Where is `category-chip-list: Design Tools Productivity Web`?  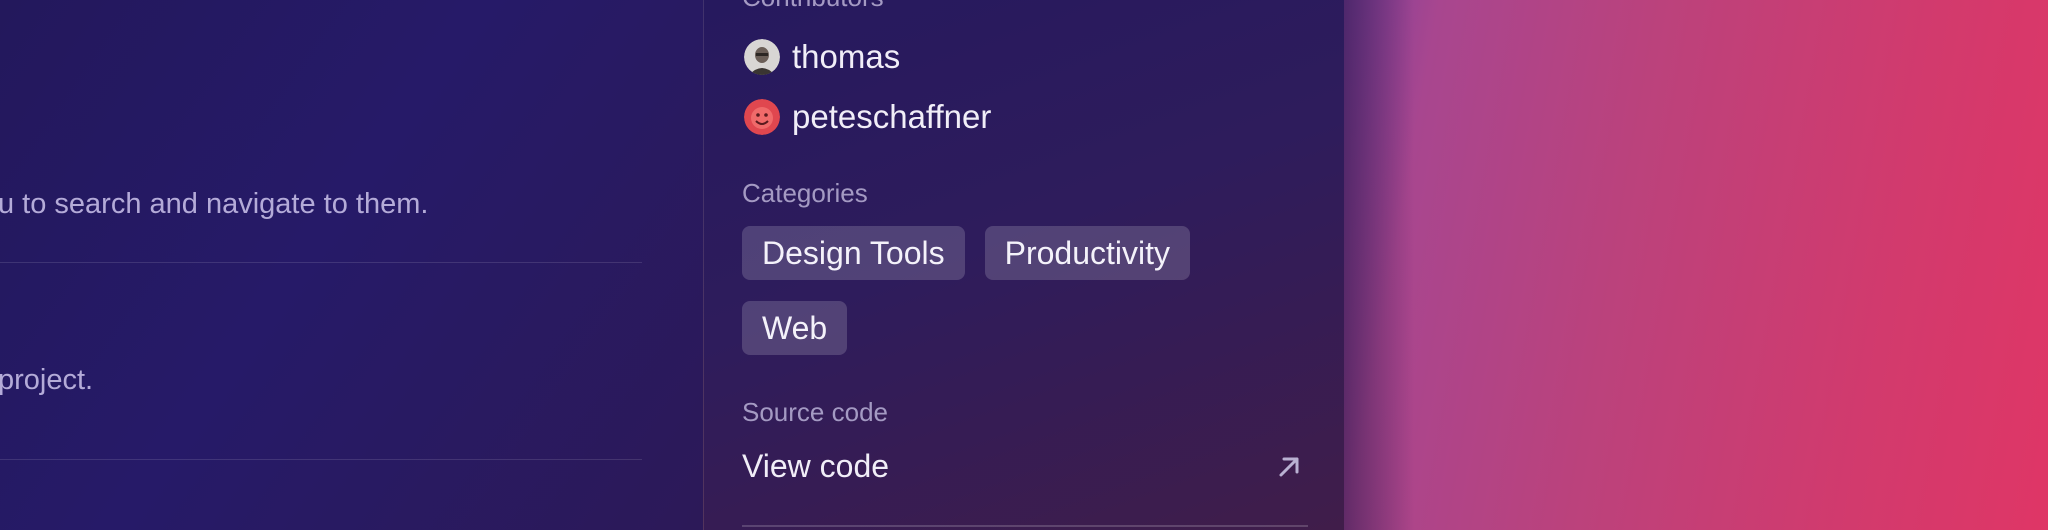 category-chip-list: Design Tools Productivity Web is located at coordinates (1022, 290).